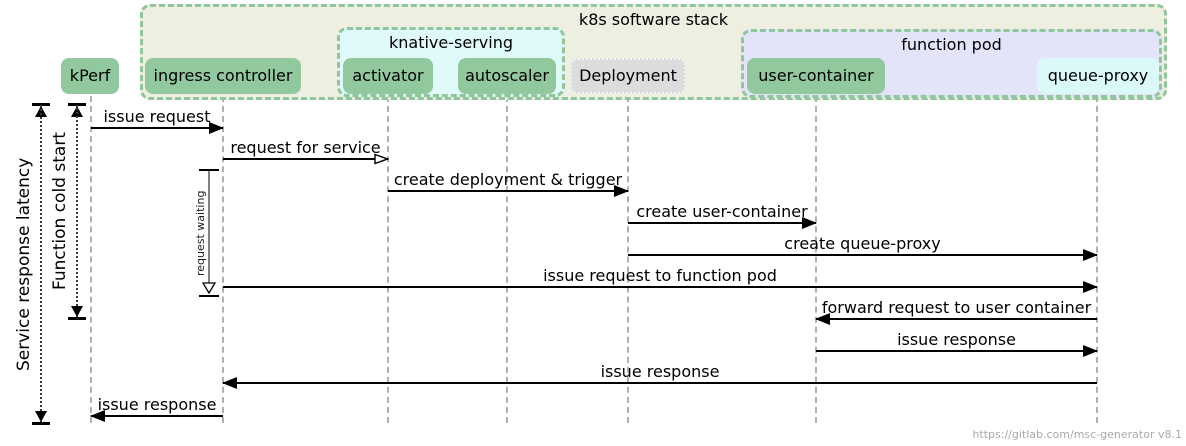 The height and width of the screenshot is (446, 1186). I want to click on group-k8s-title: k8s software stack, so click(653, 19).